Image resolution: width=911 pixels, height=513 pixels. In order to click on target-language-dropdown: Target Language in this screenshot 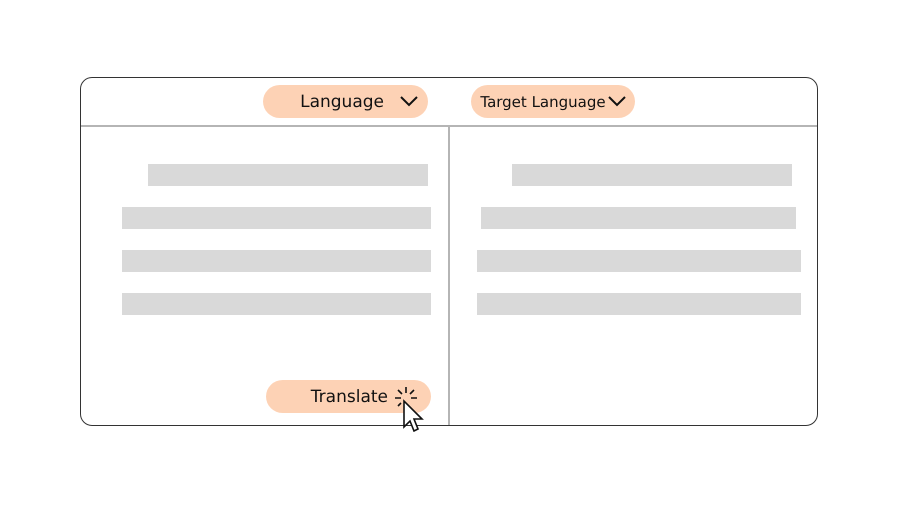, I will do `click(553, 101)`.